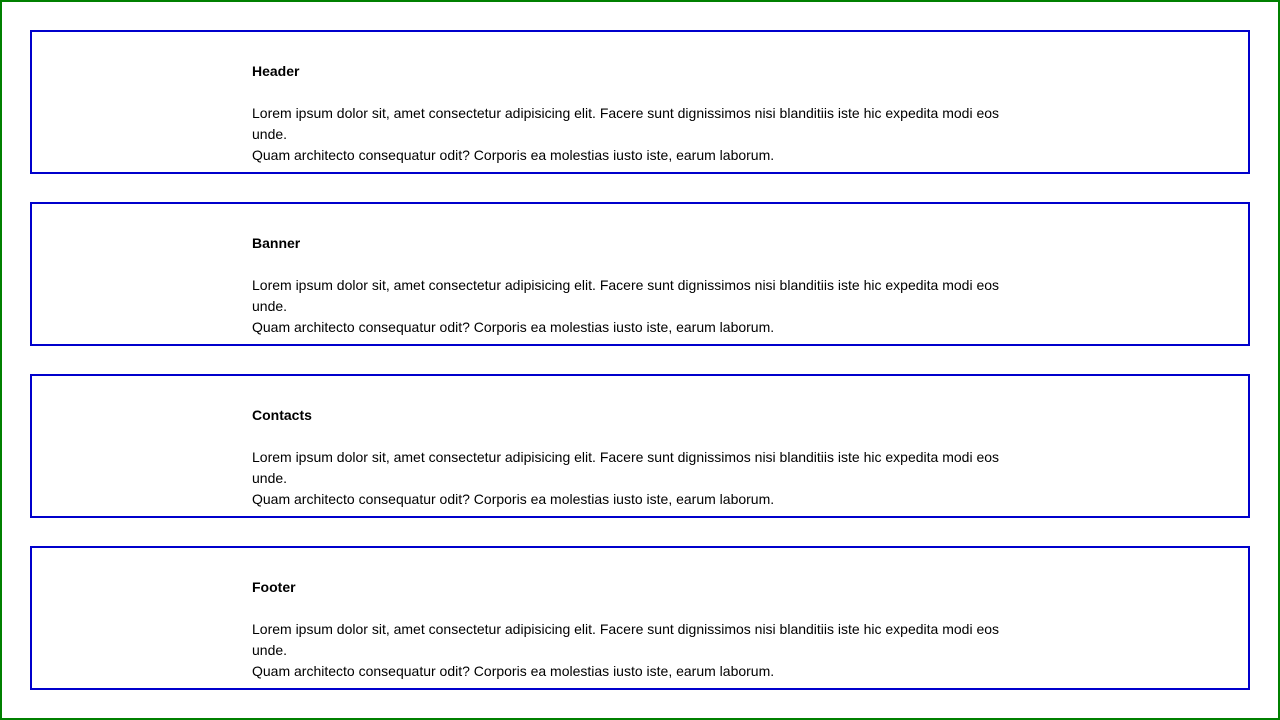 The image size is (1280, 720). Describe the element at coordinates (276, 71) in the screenshot. I see `section-title: Header` at that location.